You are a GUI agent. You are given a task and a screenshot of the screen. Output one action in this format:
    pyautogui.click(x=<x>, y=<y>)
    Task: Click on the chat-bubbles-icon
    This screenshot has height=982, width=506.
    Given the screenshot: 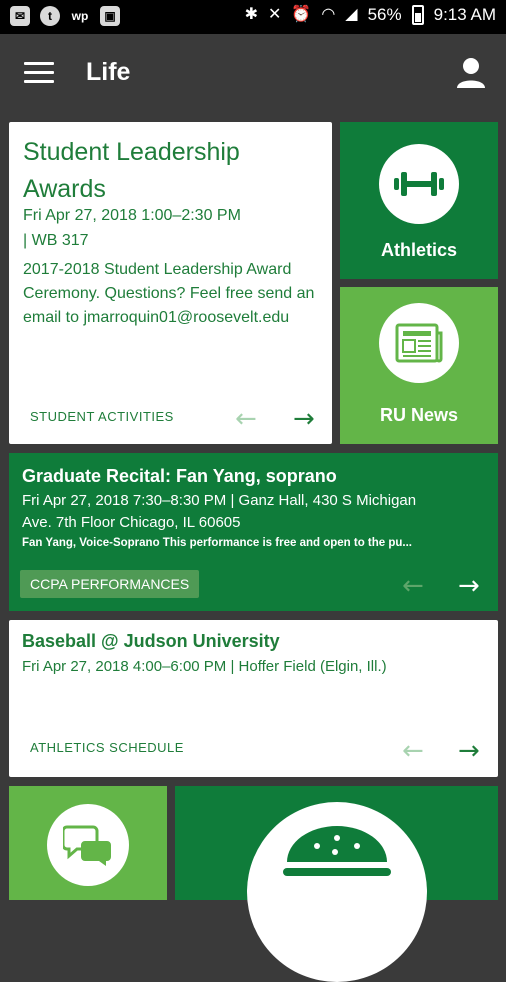 What is the action you would take?
    pyautogui.click(x=88, y=845)
    